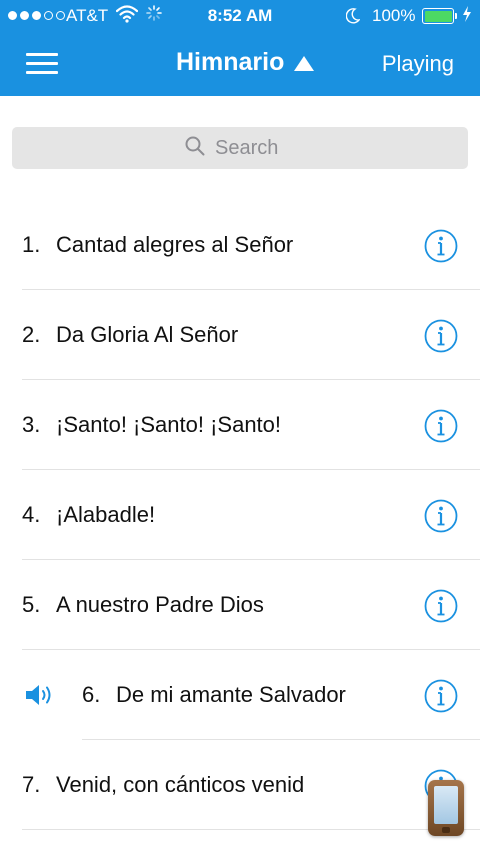  Describe the element at coordinates (255, 148) in the screenshot. I see `search-input` at that location.